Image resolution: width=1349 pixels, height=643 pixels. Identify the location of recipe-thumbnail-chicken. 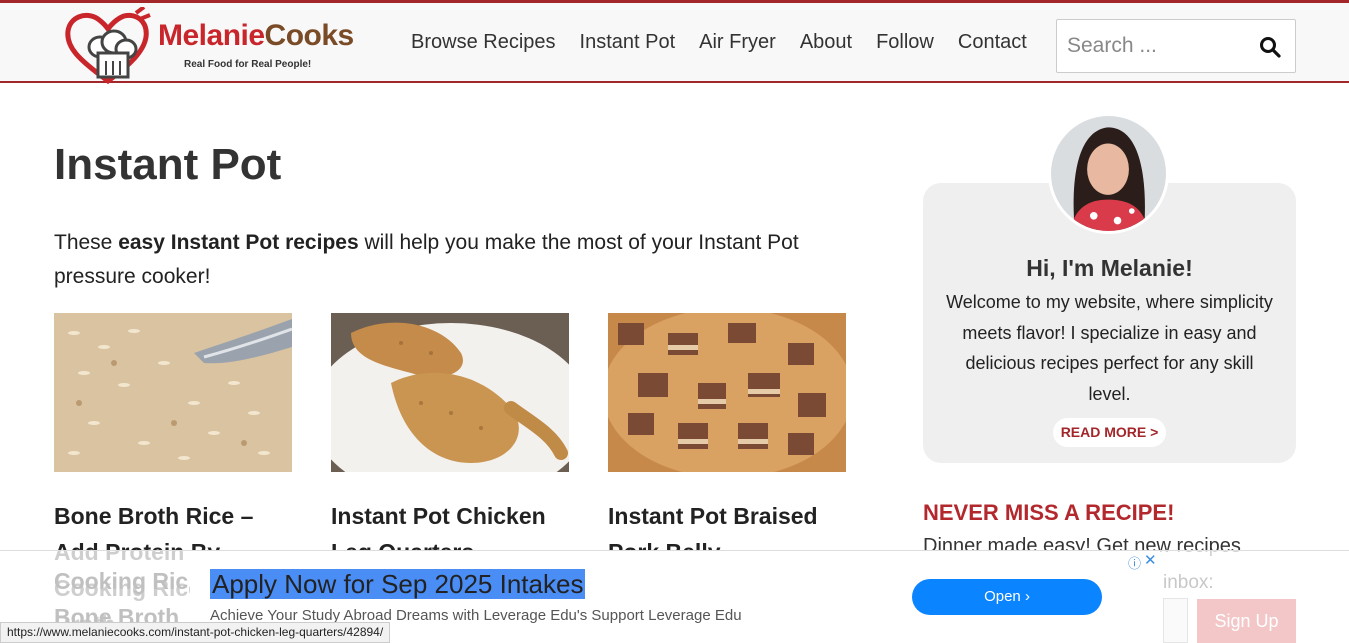
(450, 392).